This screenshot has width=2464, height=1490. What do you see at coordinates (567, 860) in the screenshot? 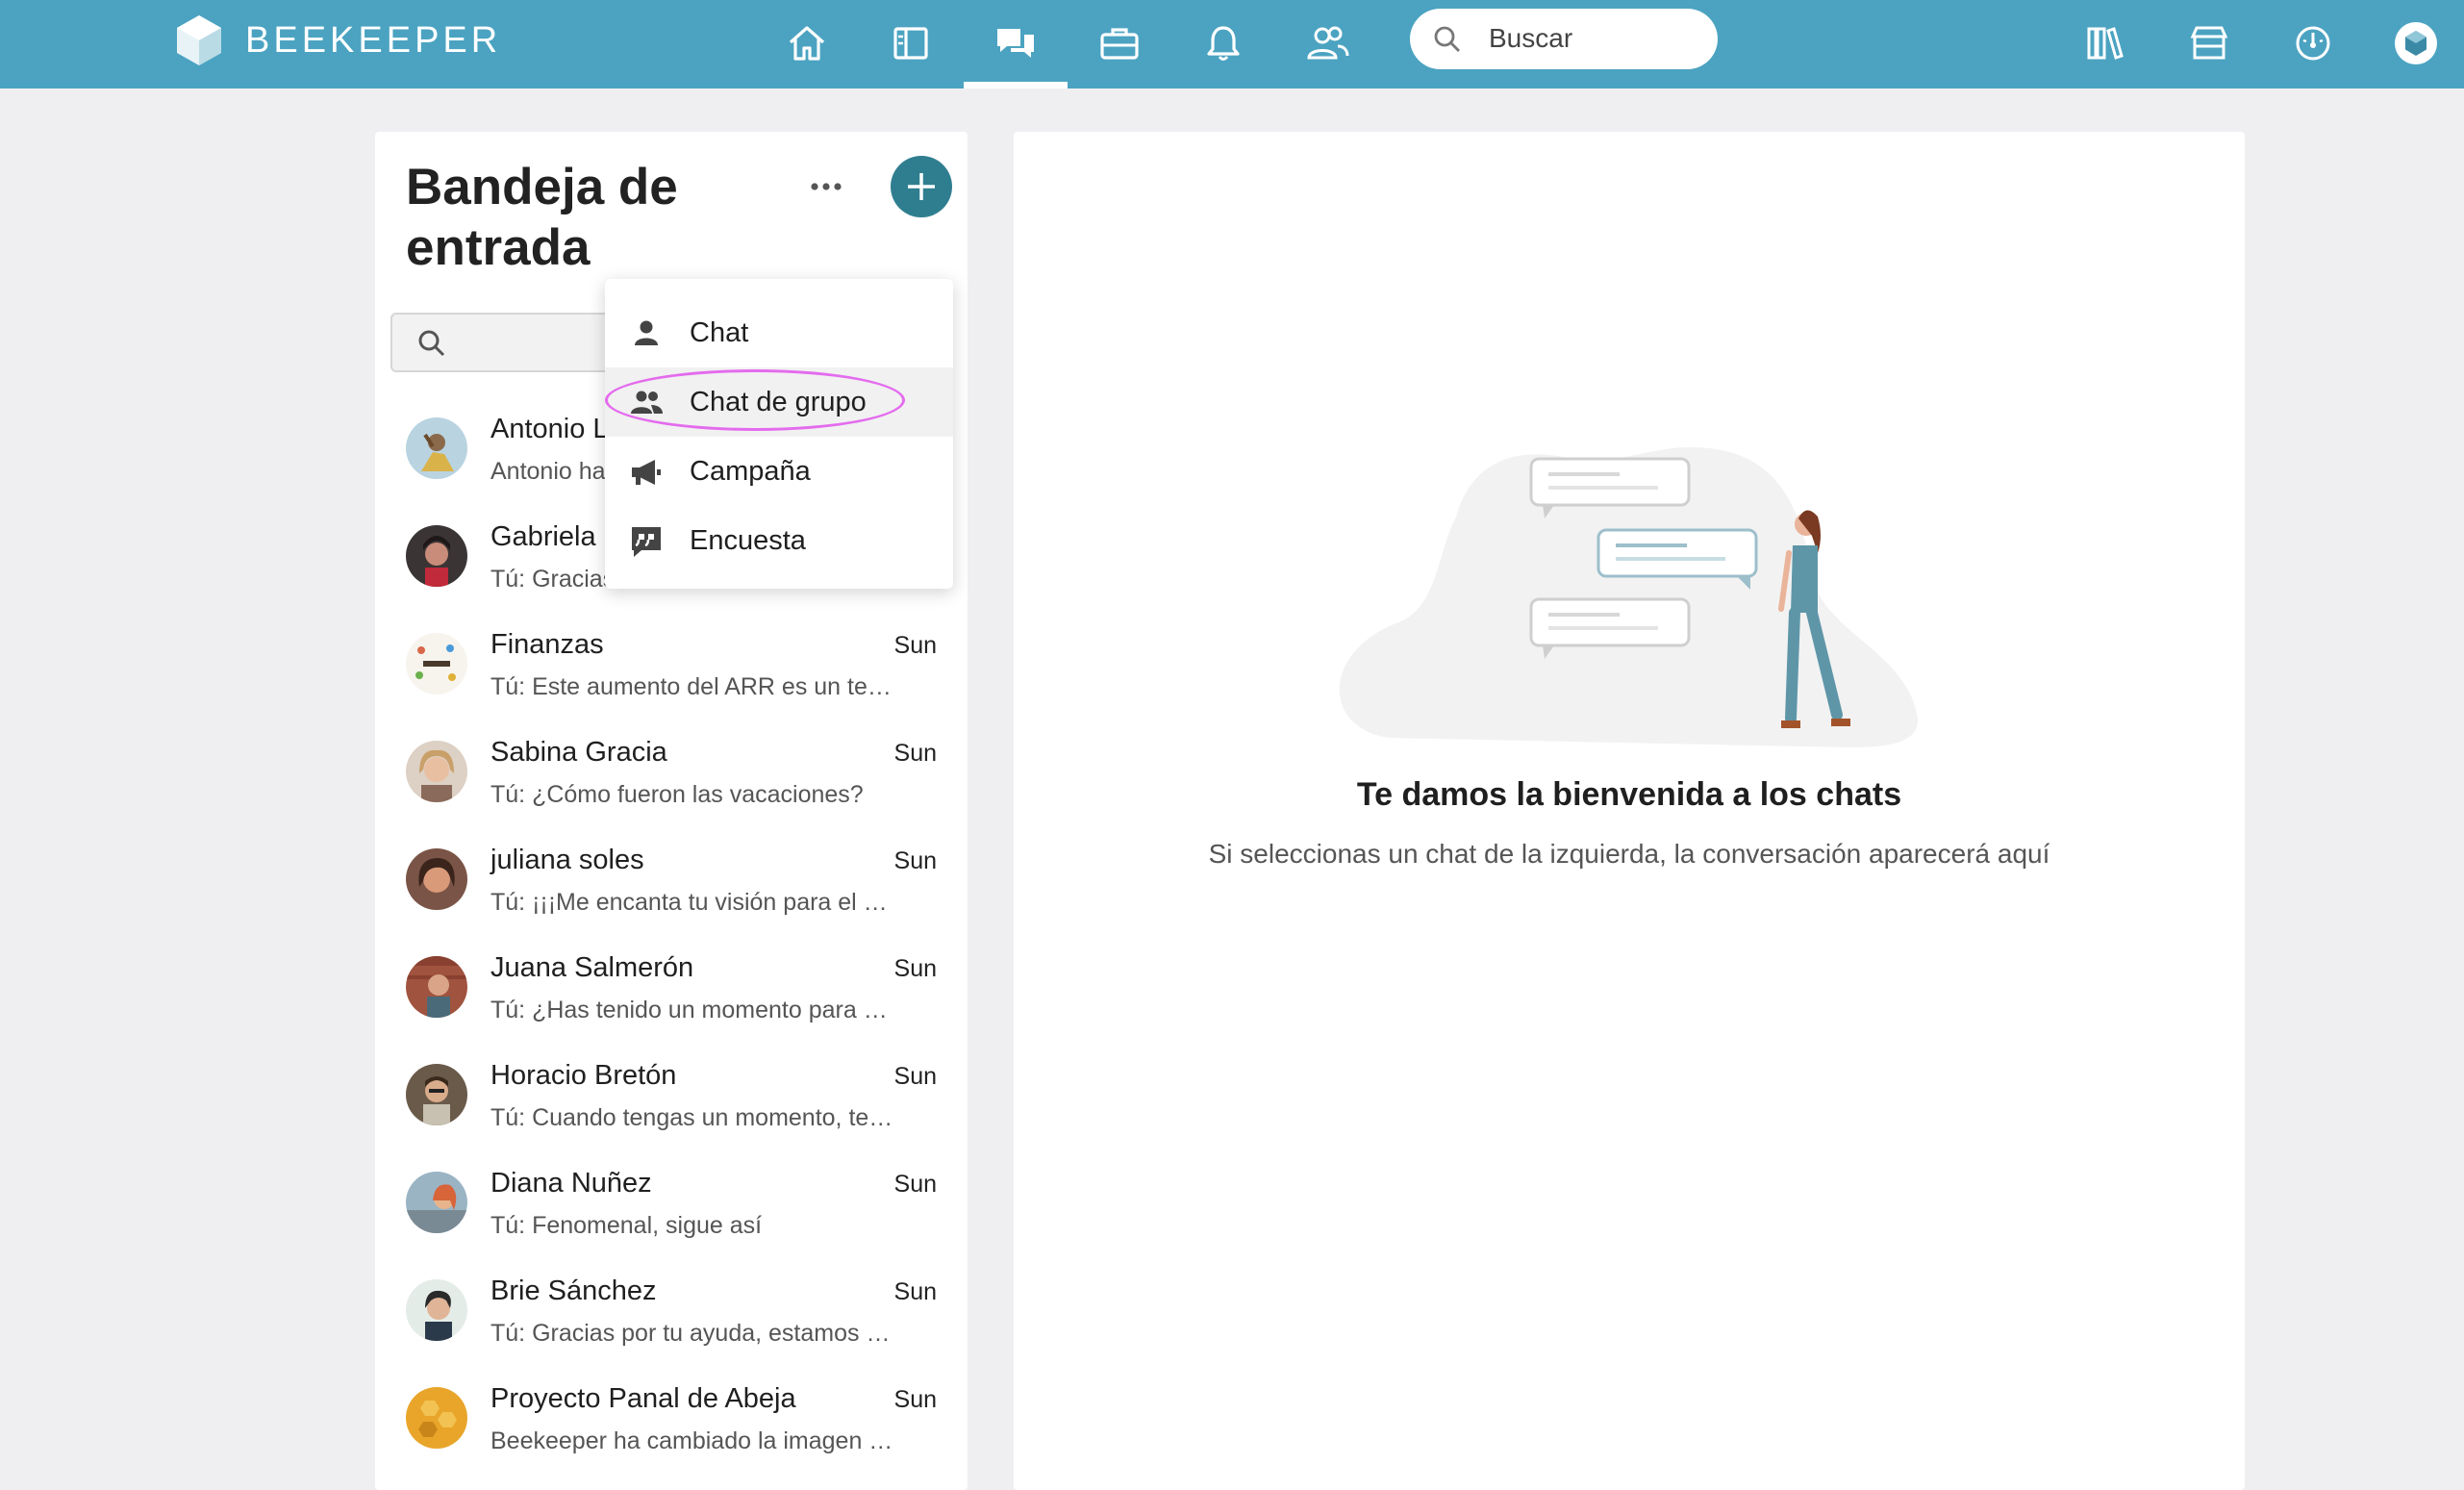
I see `chat-name: juliana soles` at bounding box center [567, 860].